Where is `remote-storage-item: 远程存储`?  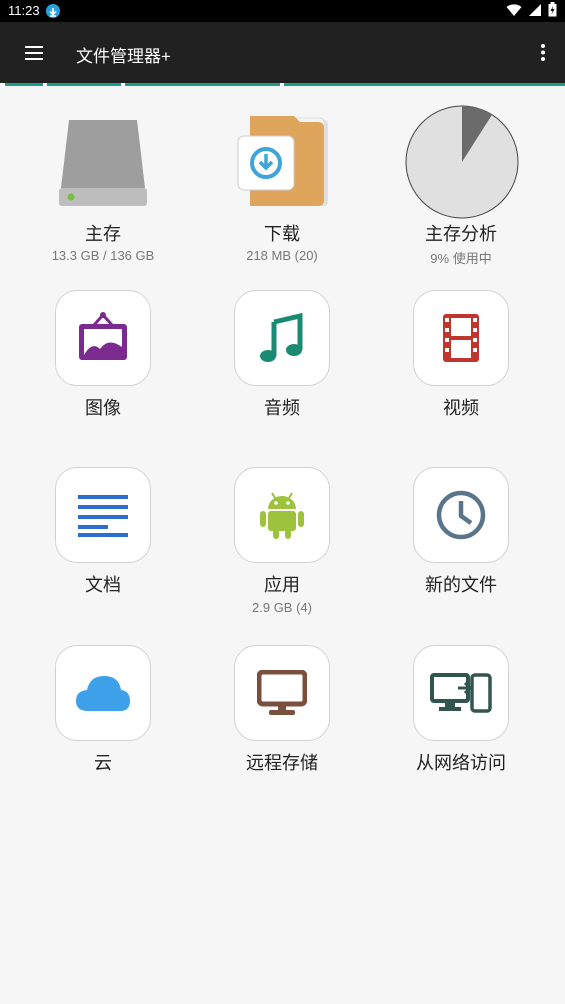
remote-storage-item: 远程存储 is located at coordinates (282, 715).